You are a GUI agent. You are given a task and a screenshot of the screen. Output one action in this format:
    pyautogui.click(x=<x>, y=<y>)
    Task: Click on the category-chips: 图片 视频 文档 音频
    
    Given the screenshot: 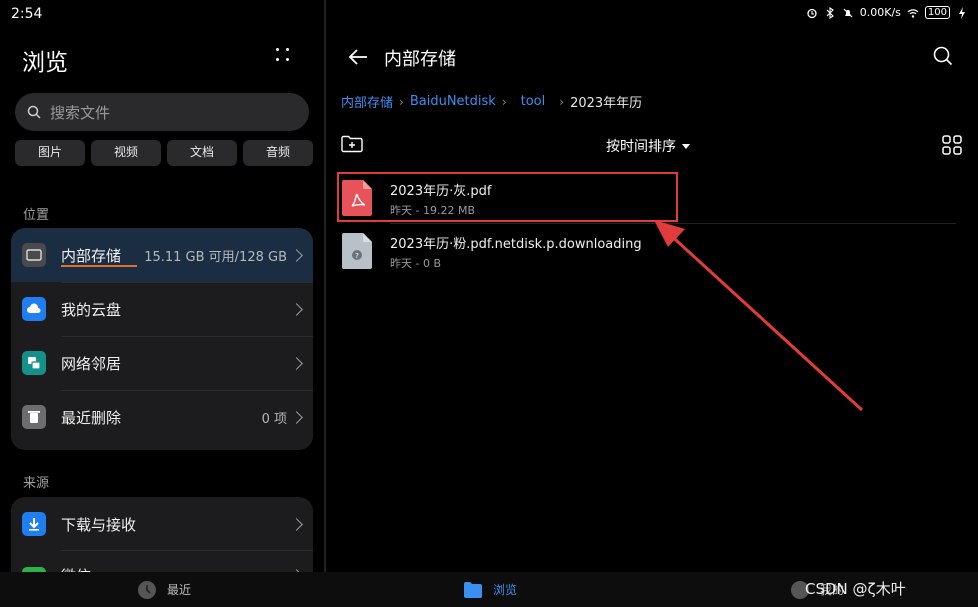 What is the action you would take?
    pyautogui.click(x=164, y=153)
    